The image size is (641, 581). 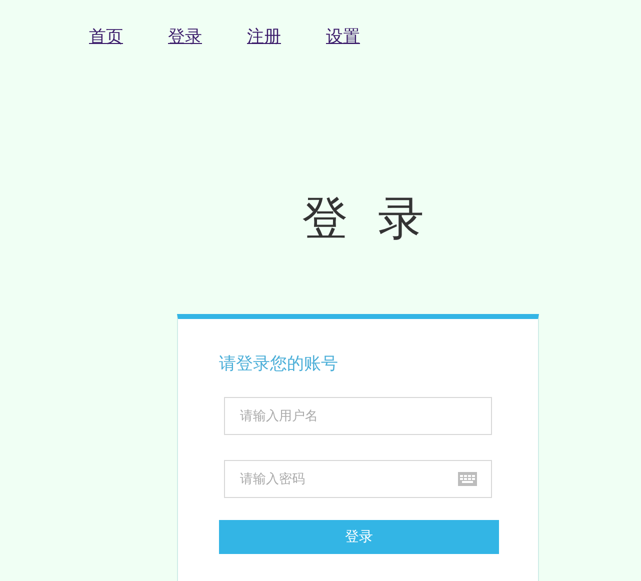 I want to click on page-heading: 登录, so click(x=378, y=217).